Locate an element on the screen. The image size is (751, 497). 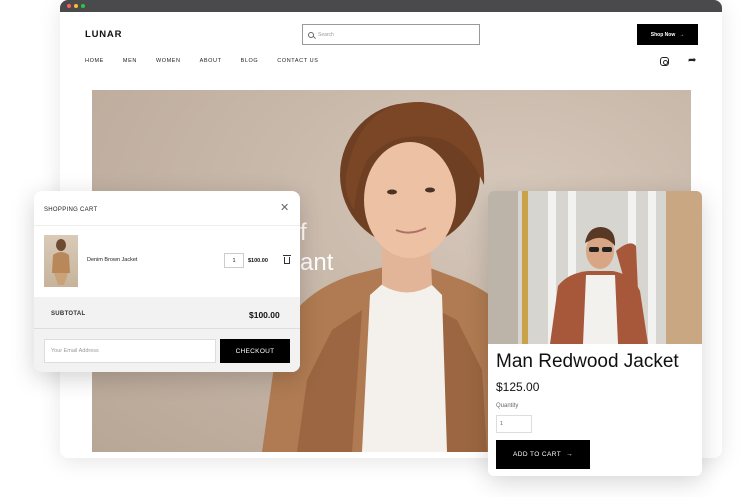
subtotal-divider is located at coordinates (167, 328).